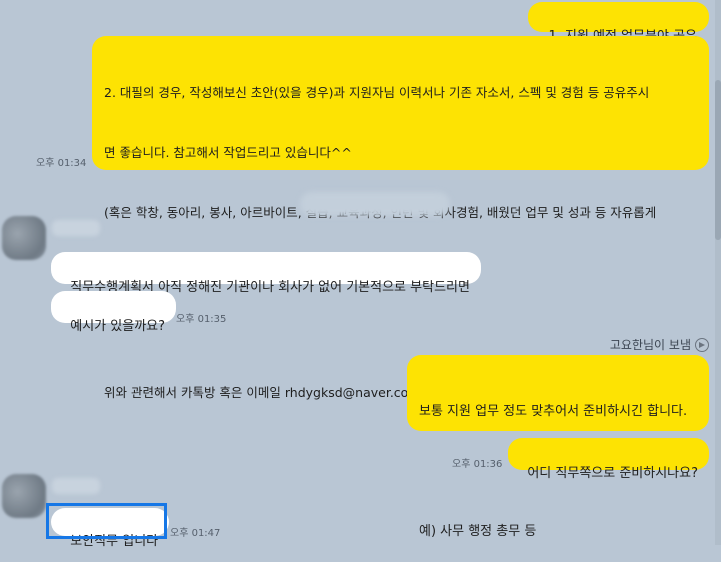 The image size is (721, 562). What do you see at coordinates (702, 344) in the screenshot?
I see `reply-icon` at bounding box center [702, 344].